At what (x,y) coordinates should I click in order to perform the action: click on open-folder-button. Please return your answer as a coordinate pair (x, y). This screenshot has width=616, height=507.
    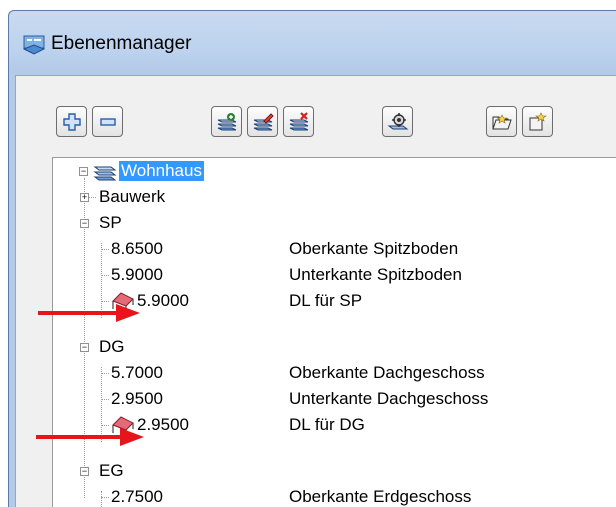
    Looking at the image, I should click on (501, 121).